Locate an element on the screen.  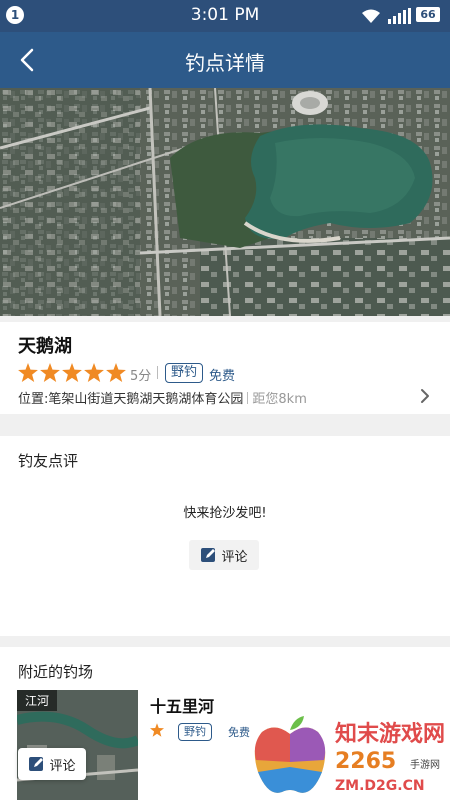
location-row: 位置:笔架山街道天鹅湖天鹅湖体育公园 距您8km is located at coordinates (162, 397).